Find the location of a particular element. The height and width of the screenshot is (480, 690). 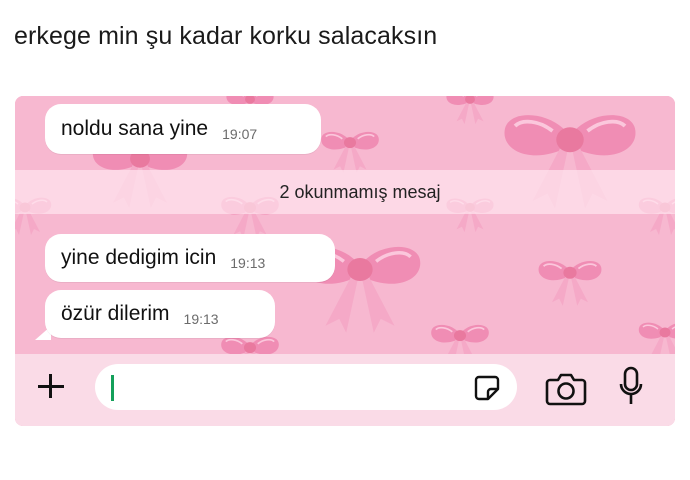

message-bubble: noldu sana yine 19:07 is located at coordinates (183, 129).